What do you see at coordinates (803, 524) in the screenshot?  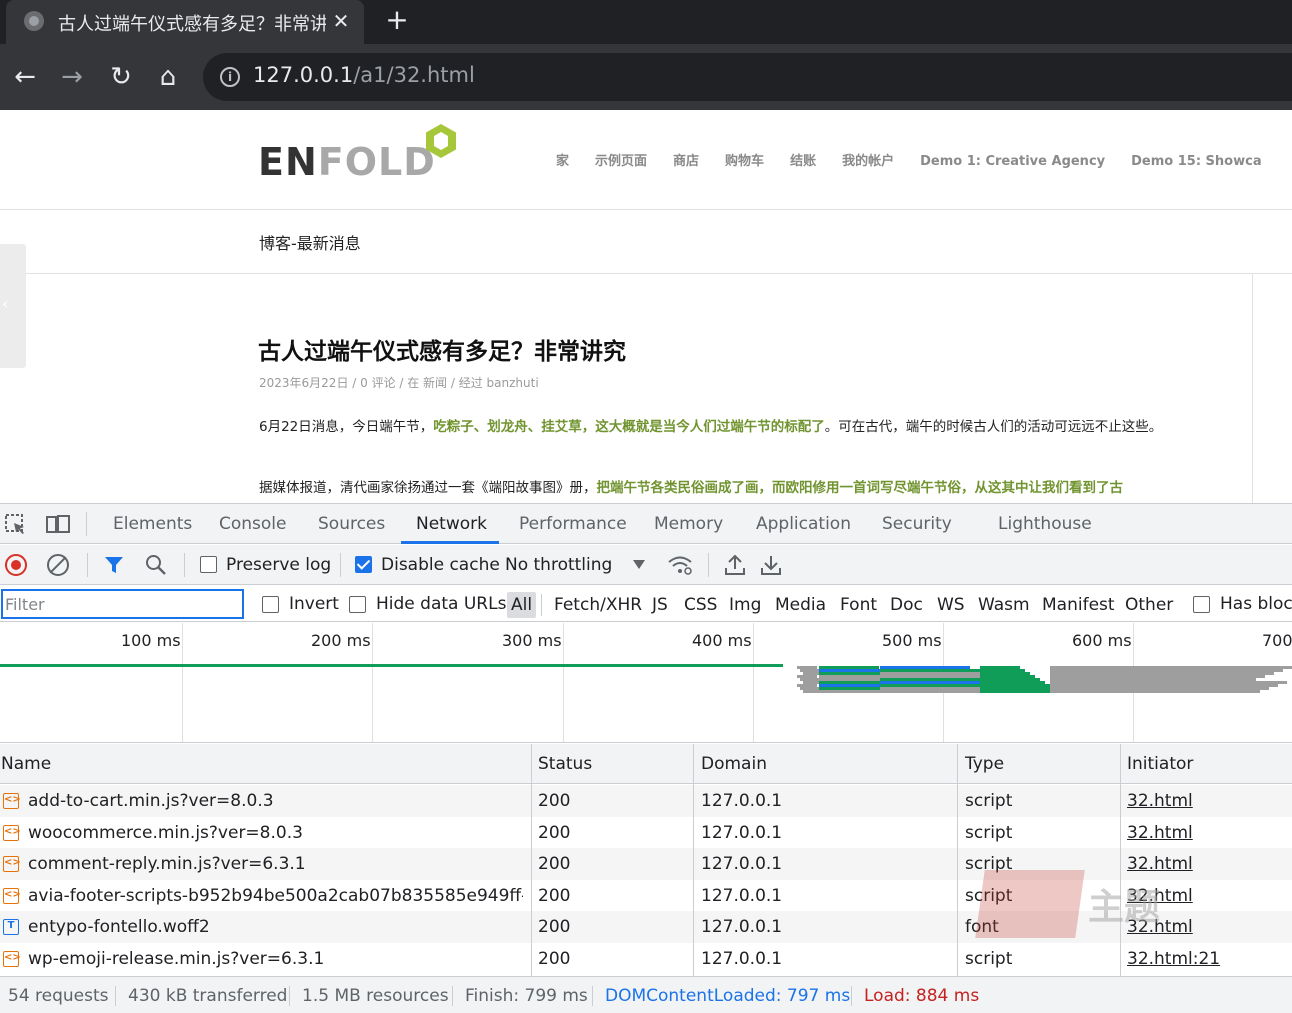 I see `tab-application: Application` at bounding box center [803, 524].